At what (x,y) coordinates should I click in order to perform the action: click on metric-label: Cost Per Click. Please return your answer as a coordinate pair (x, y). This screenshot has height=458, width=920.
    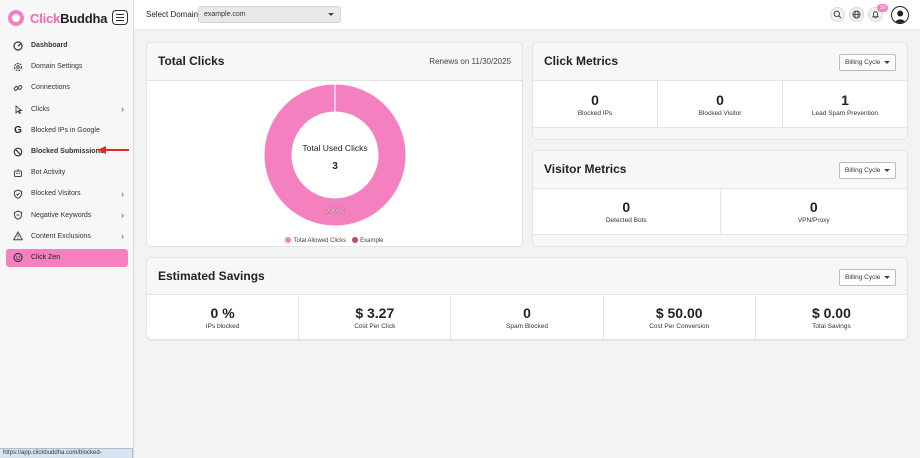
    Looking at the image, I should click on (375, 326).